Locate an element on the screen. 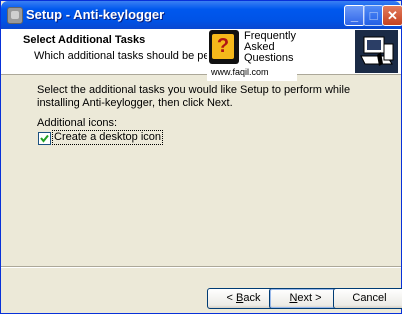  page-title: Select Additional Tasks is located at coordinates (84, 40).